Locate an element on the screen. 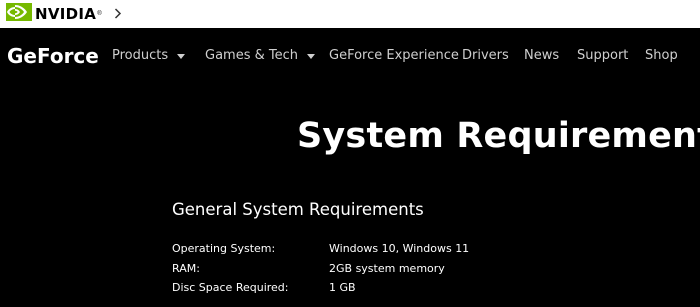 This screenshot has height=307, width=700. nav-item-label: Support is located at coordinates (603, 55).